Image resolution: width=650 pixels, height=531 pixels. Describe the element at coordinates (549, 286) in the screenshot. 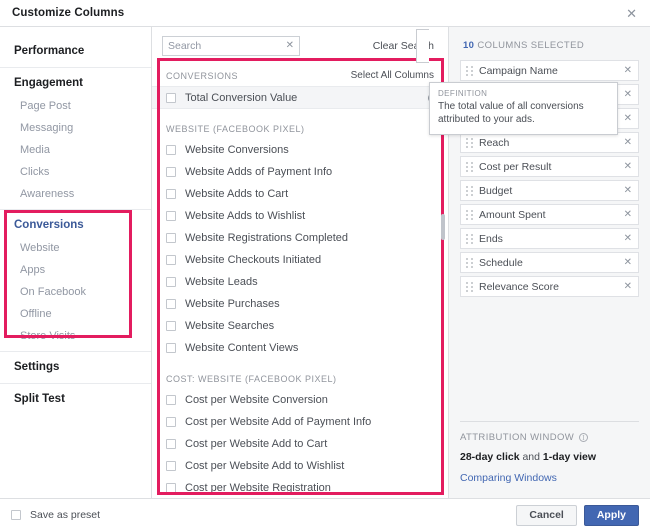

I see `selected-column-chip: Relevance Score ✕` at that location.